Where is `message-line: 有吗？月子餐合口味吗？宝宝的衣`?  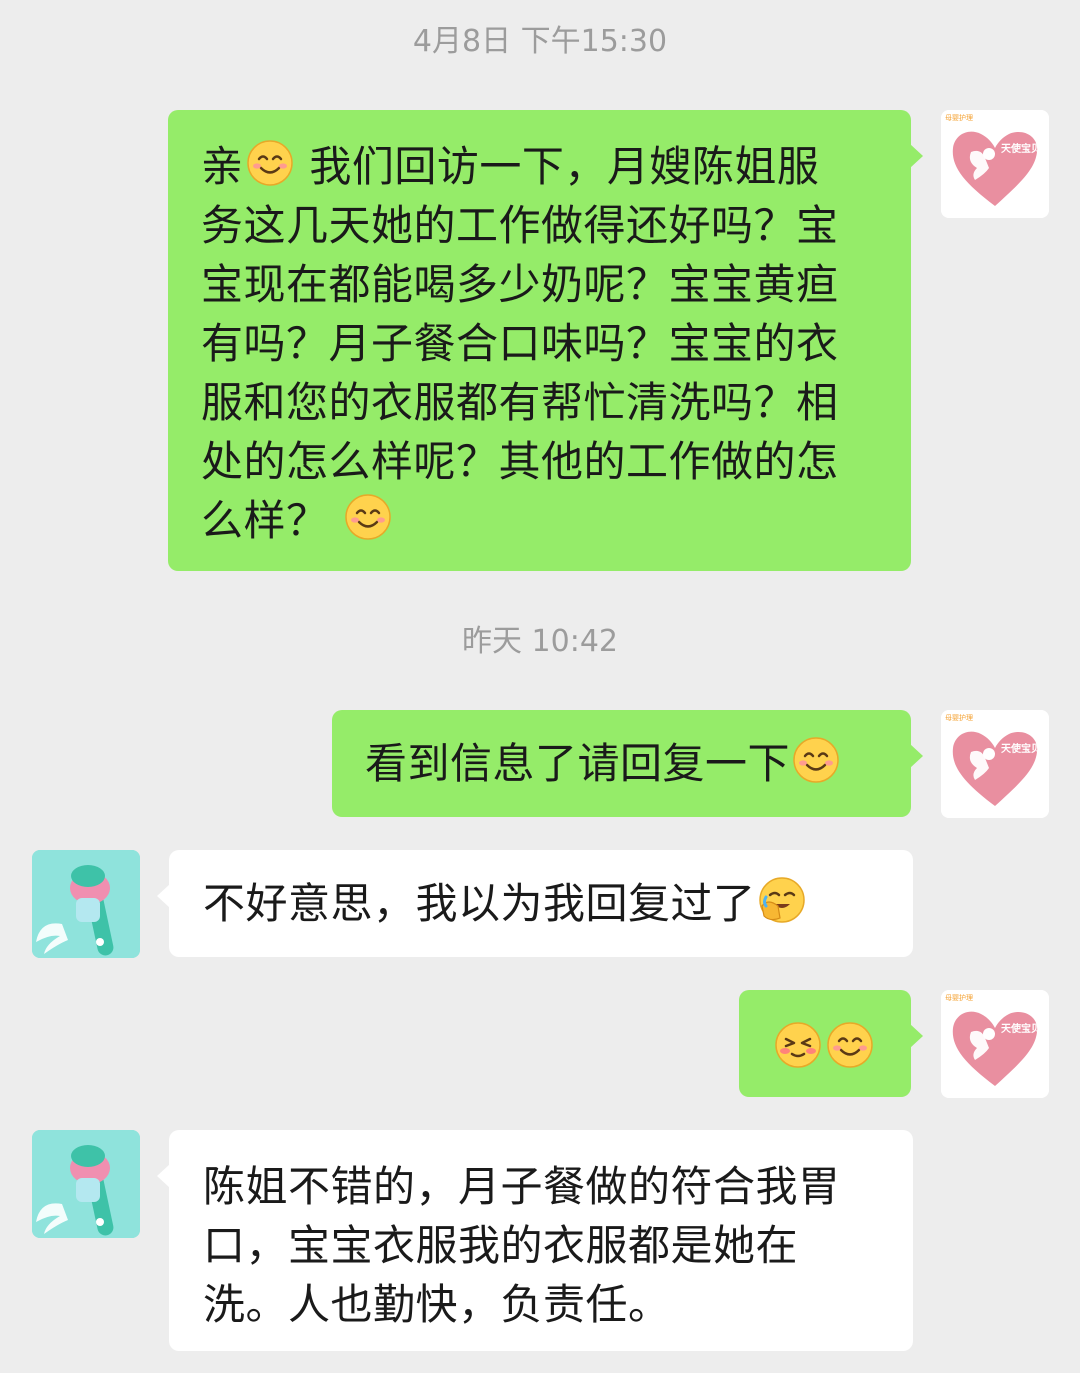 message-line: 有吗？月子餐合口味吗？宝宝的衣 is located at coordinates (520, 343).